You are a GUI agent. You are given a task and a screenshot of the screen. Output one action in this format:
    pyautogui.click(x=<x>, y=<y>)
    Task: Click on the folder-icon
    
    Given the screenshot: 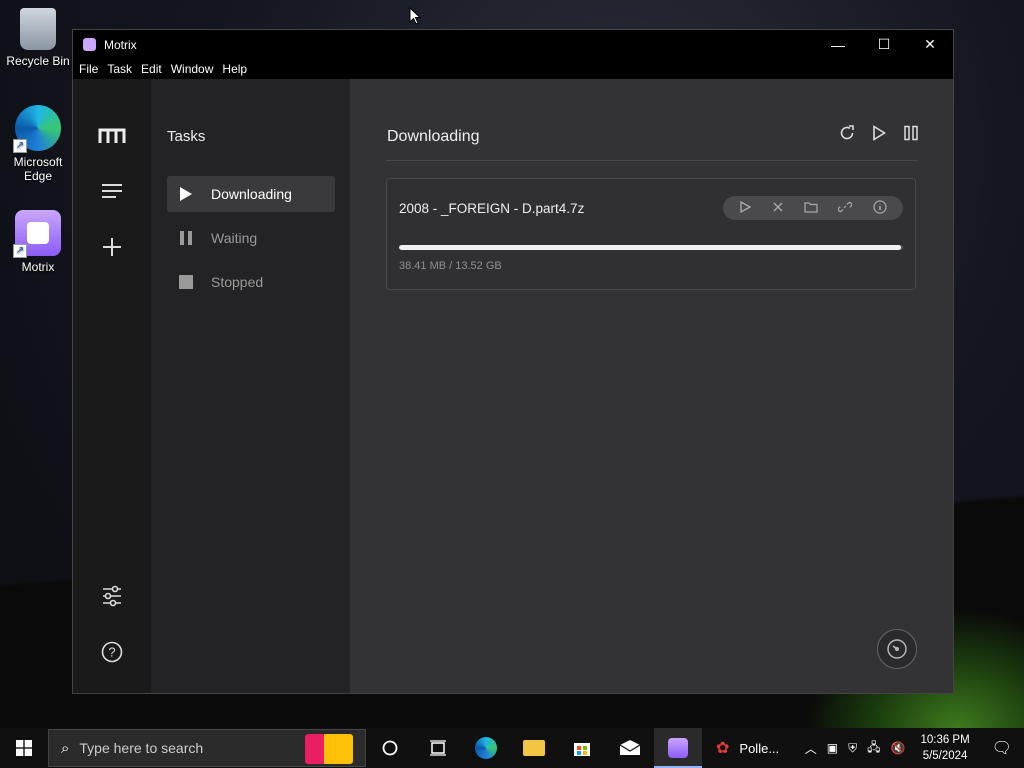 What is the action you would take?
    pyautogui.click(x=811, y=208)
    